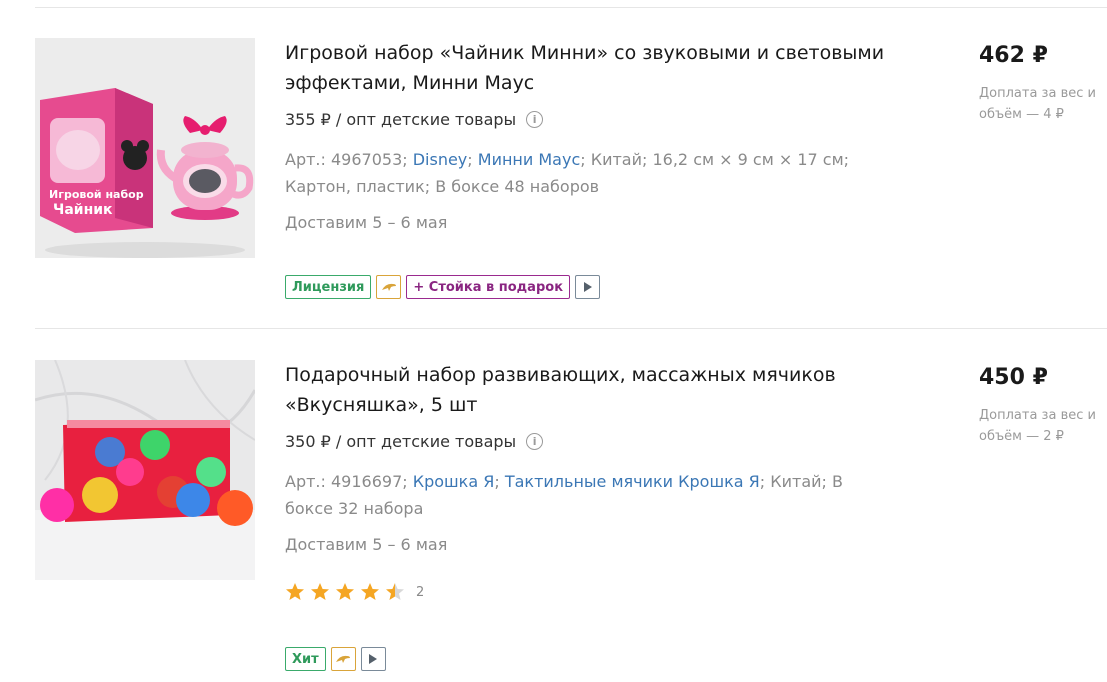 This screenshot has width=1107, height=682. I want to click on svg-text: Игровой набор, so click(96, 194).